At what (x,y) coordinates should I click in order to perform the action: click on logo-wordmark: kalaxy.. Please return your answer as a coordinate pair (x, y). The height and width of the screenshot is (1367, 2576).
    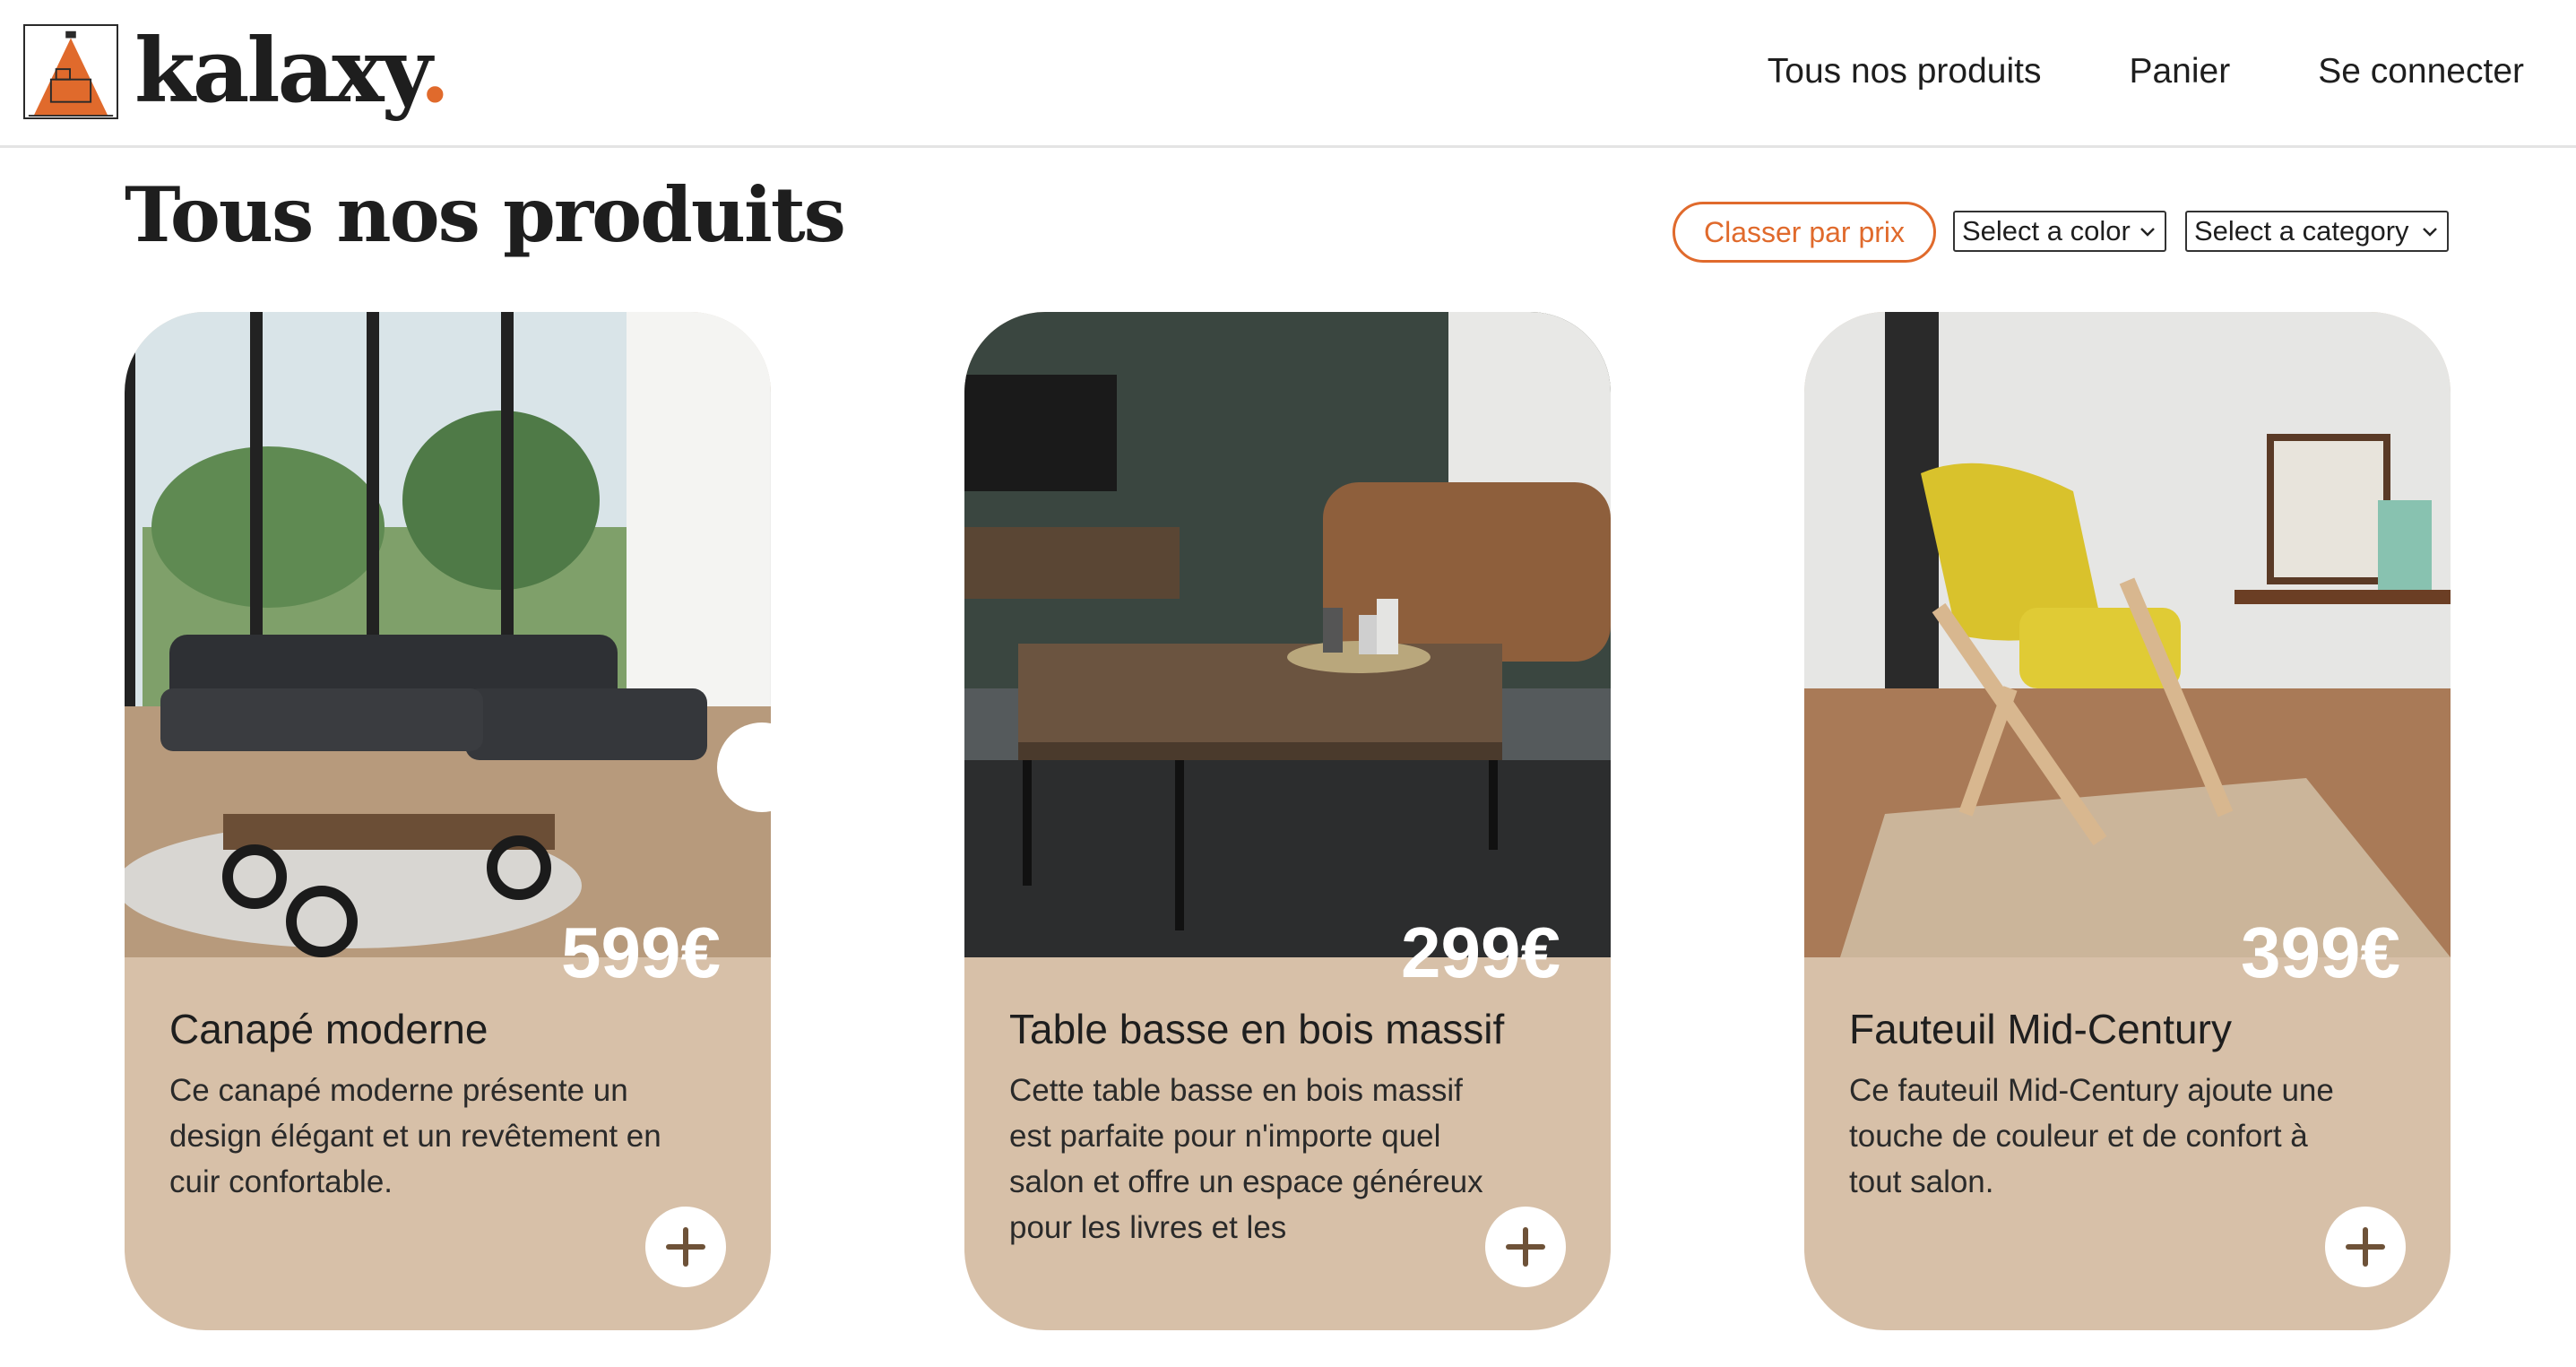
    Looking at the image, I should click on (292, 72).